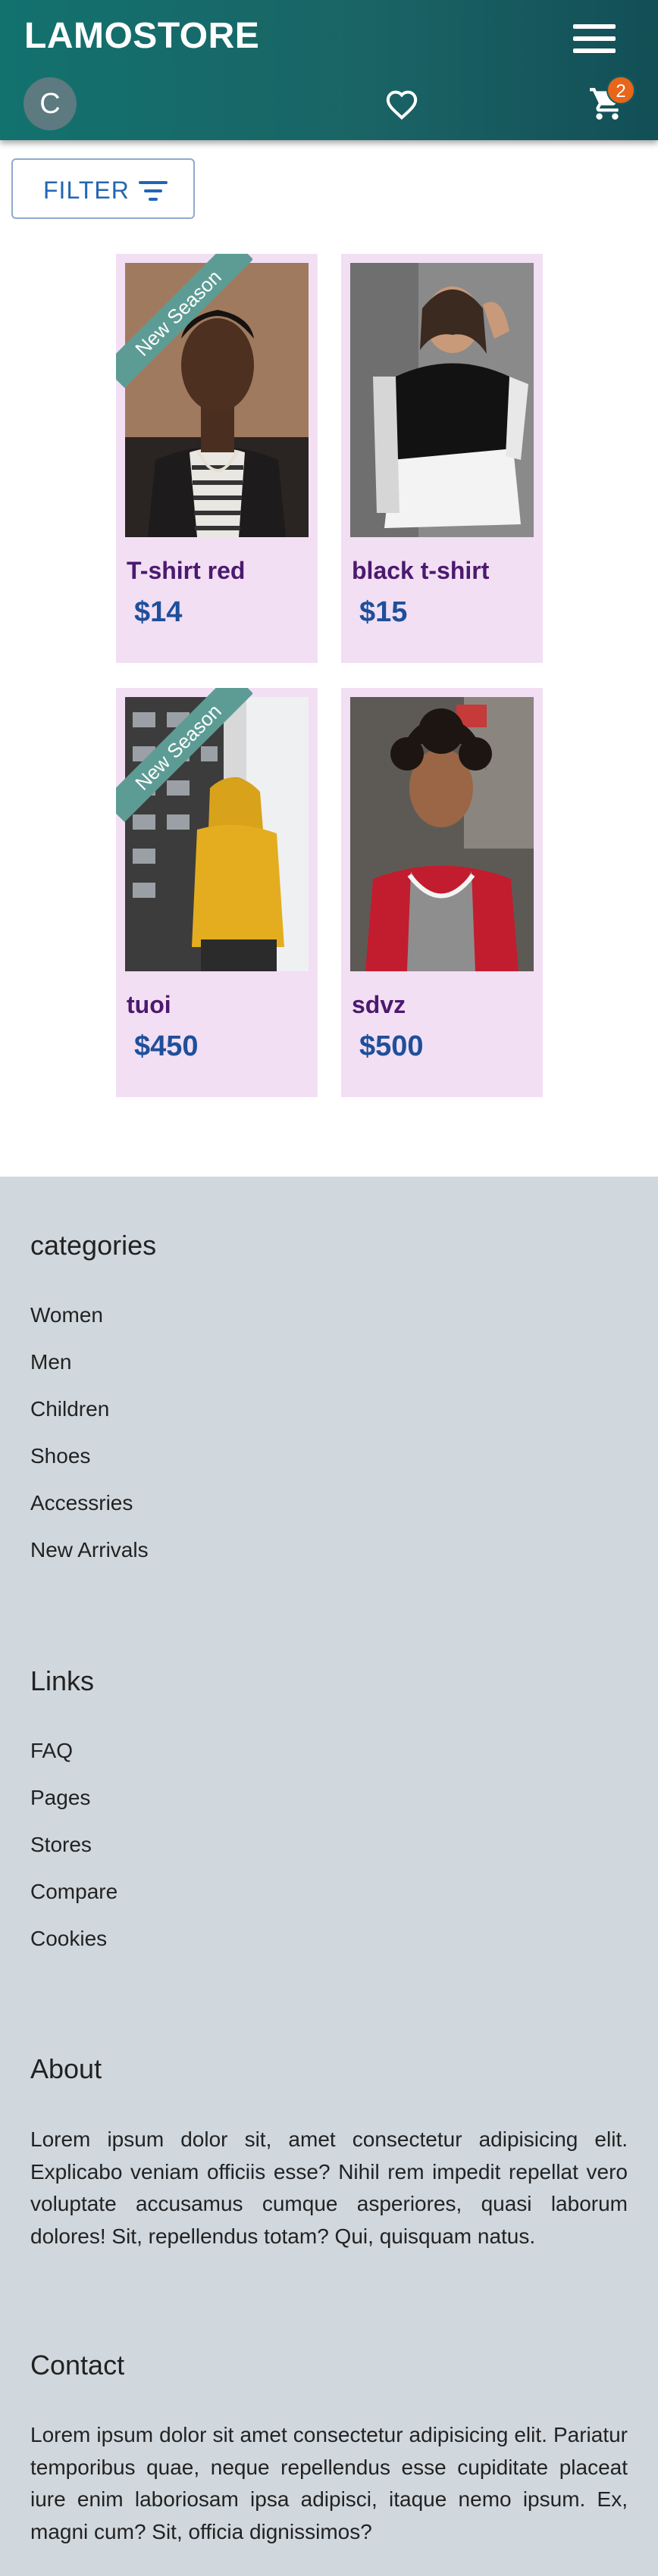 The height and width of the screenshot is (2576, 658). I want to click on footer-link: Cookies, so click(68, 1939).